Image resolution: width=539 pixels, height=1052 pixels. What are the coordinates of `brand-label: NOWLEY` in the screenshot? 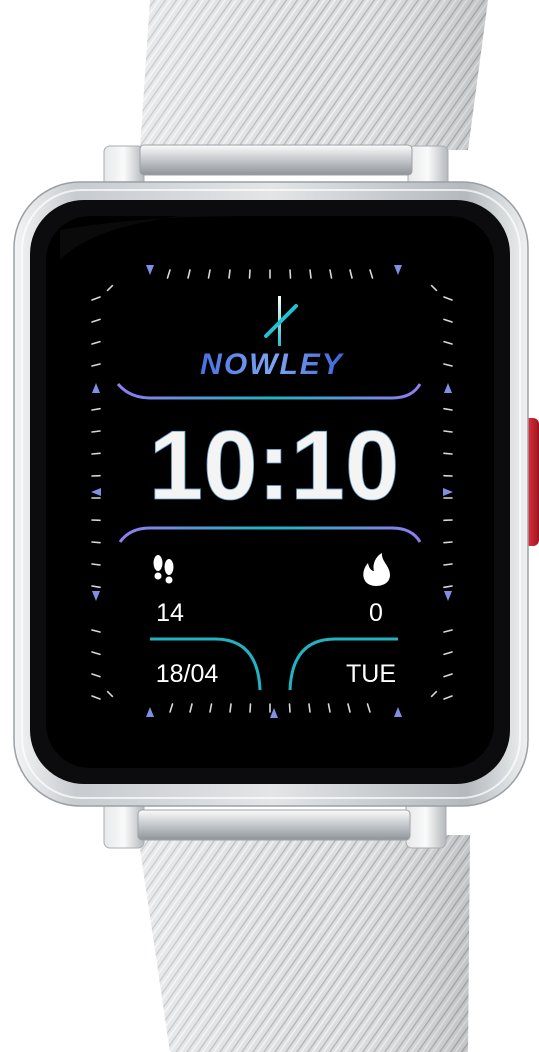 It's located at (272, 364).